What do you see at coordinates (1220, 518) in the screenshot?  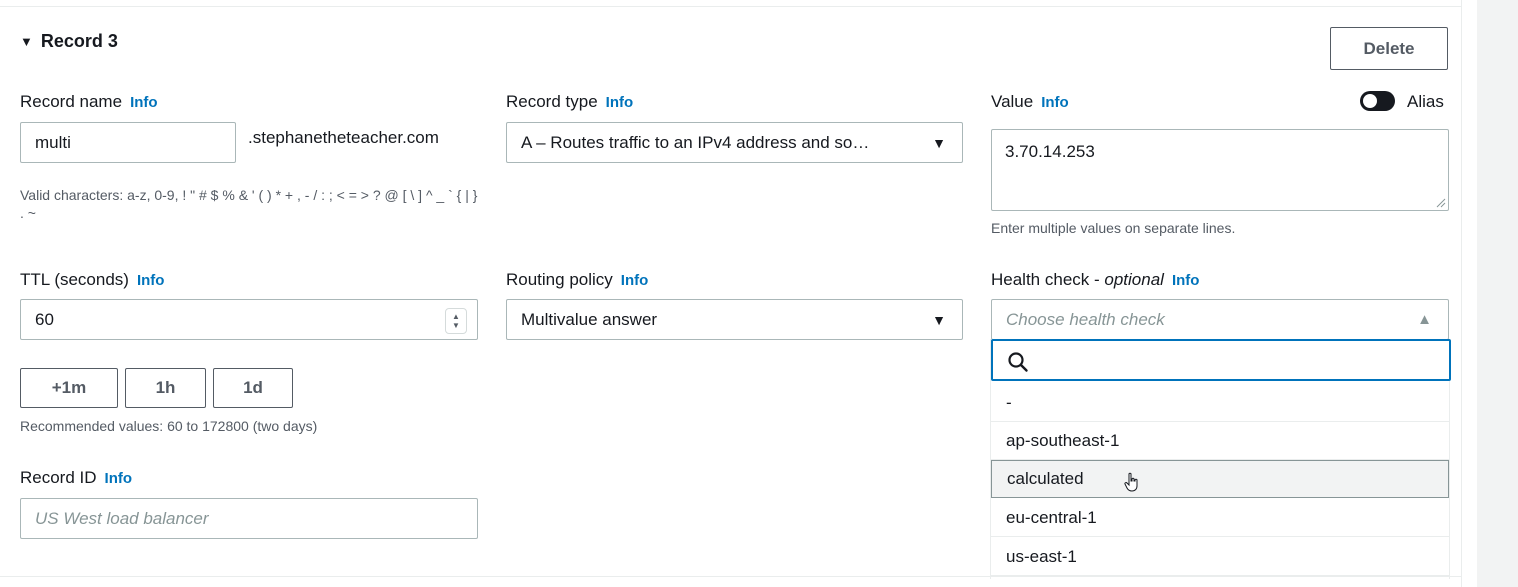 I see `dropdown-option: eu-central-1` at bounding box center [1220, 518].